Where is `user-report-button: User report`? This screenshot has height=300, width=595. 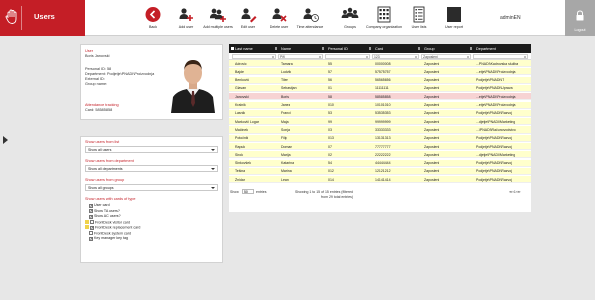
user-report-button: User report is located at coordinates (454, 19).